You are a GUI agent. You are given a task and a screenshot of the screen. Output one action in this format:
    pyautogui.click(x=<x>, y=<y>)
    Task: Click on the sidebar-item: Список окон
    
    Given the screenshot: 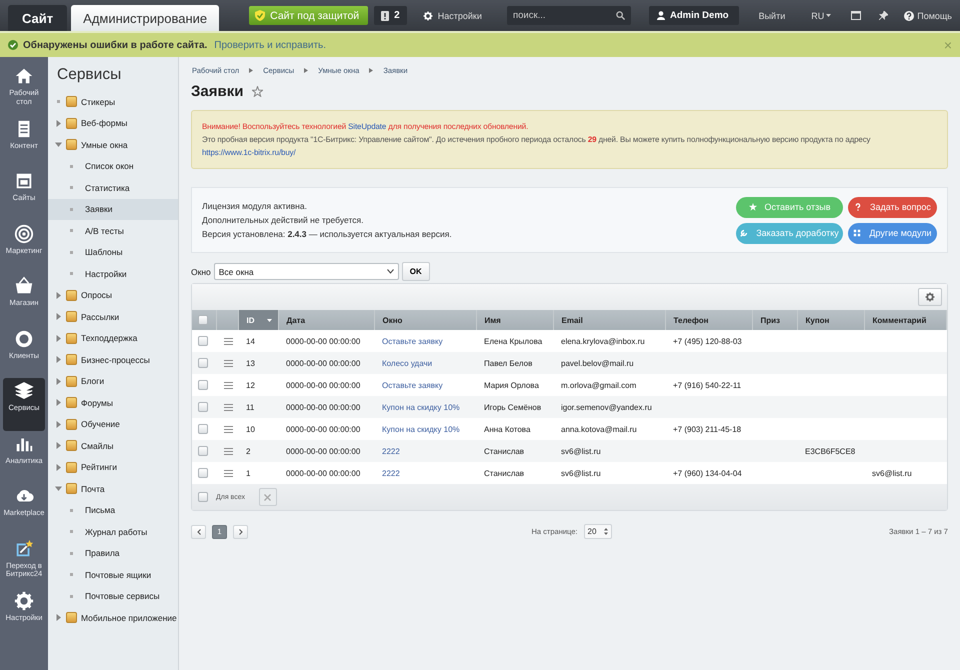 What is the action you would take?
    pyautogui.click(x=113, y=166)
    